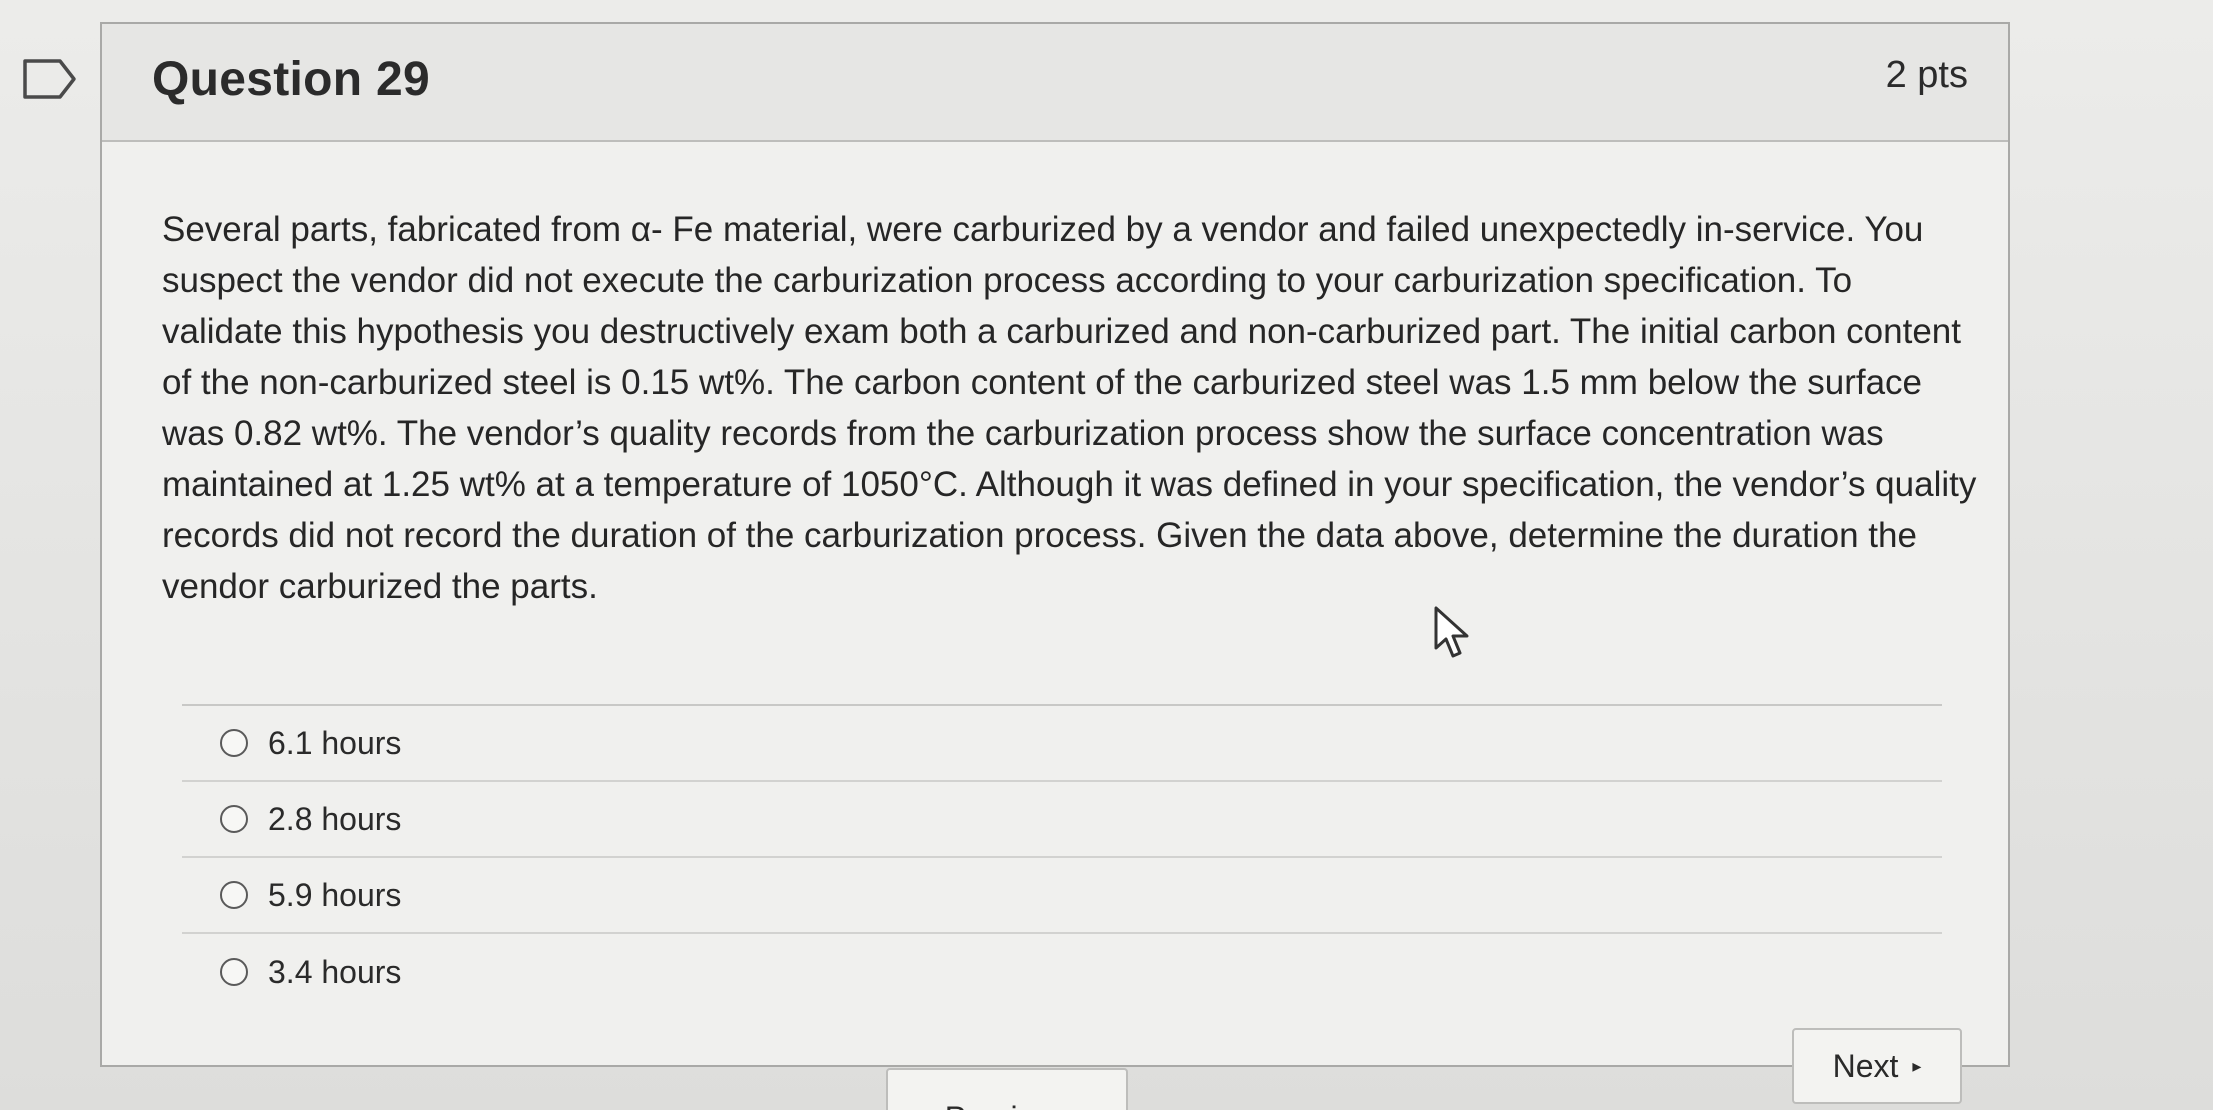 This screenshot has height=1110, width=2213. I want to click on next-button-label: Next, so click(1865, 1065).